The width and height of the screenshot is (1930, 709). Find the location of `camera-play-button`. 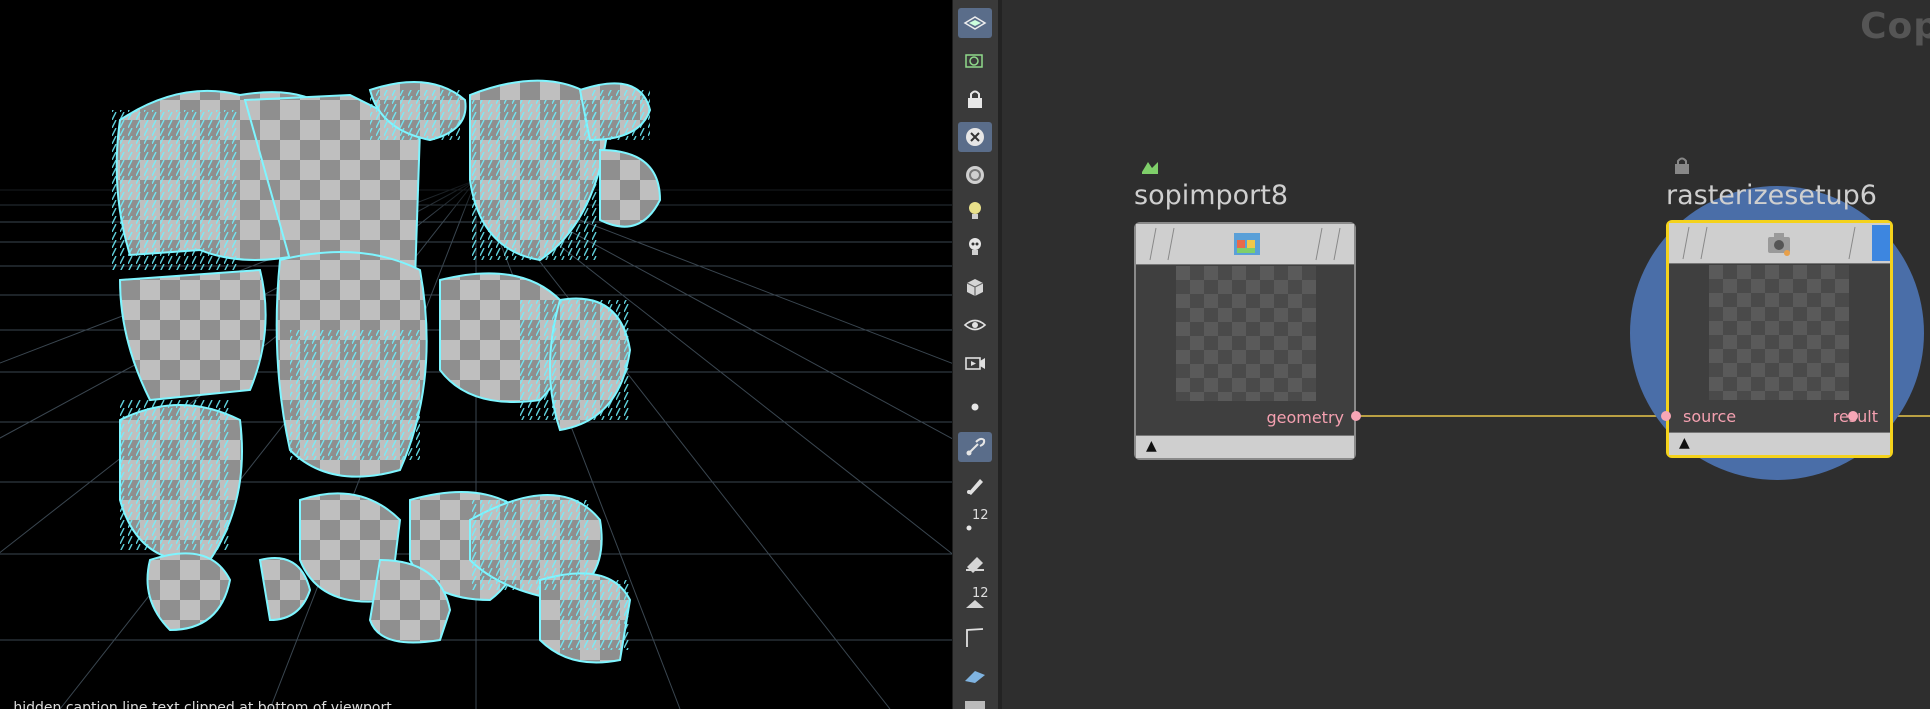

camera-play-button is located at coordinates (975, 363).